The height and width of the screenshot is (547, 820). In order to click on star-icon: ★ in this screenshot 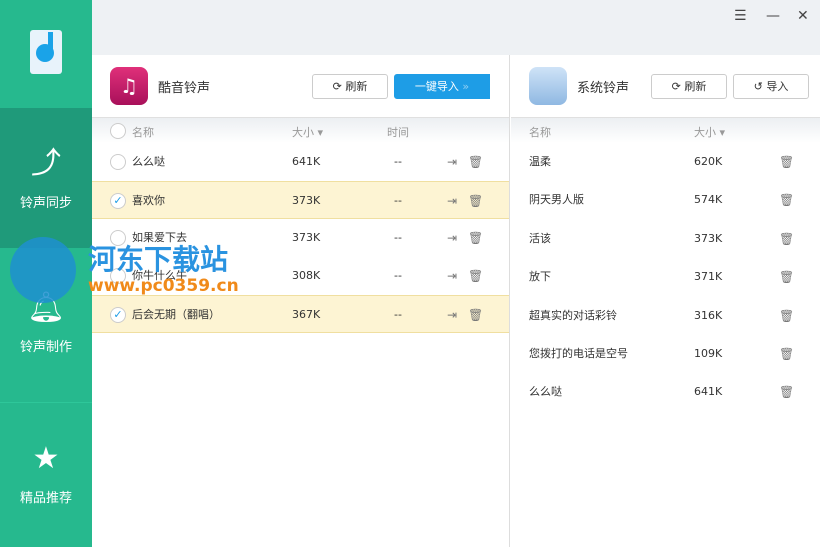, I will do `click(46, 458)`.